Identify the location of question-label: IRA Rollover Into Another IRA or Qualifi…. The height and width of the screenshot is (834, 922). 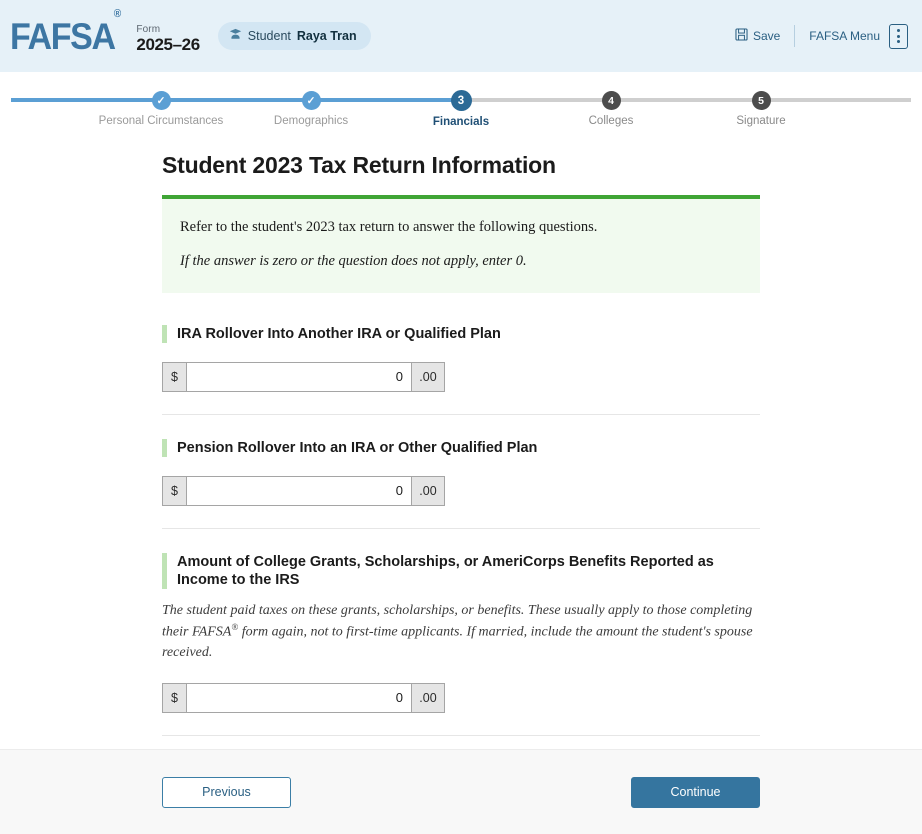
(461, 333).